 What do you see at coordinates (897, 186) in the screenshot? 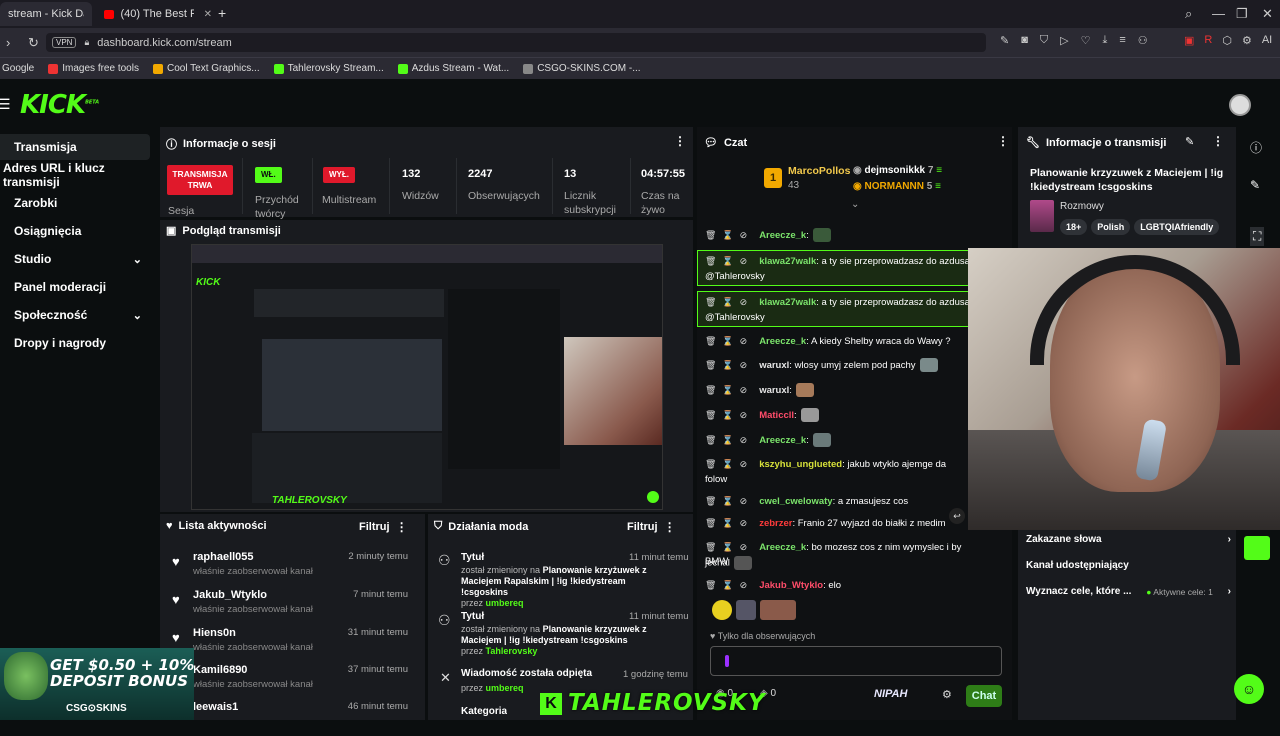
I see `gifter-3: ◉ NORMANNN 5 ≡` at bounding box center [897, 186].